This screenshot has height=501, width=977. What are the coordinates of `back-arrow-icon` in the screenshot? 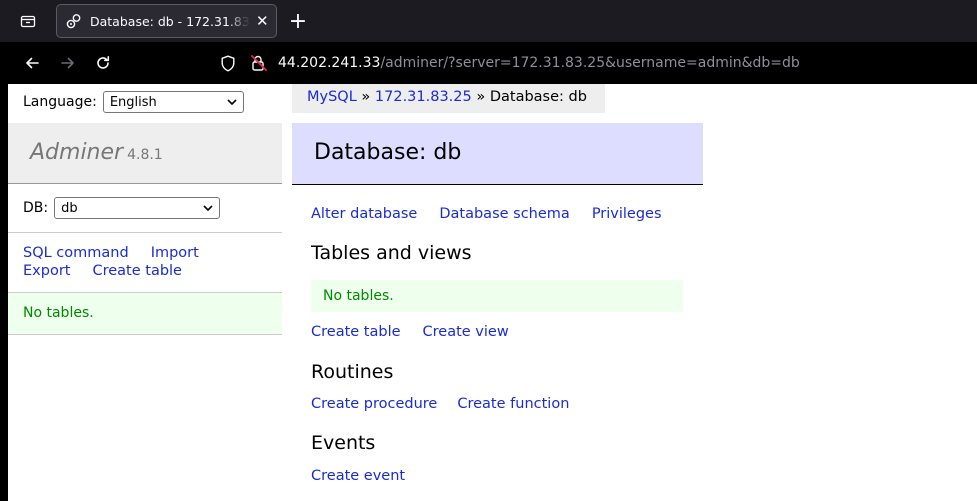 It's located at (32, 63).